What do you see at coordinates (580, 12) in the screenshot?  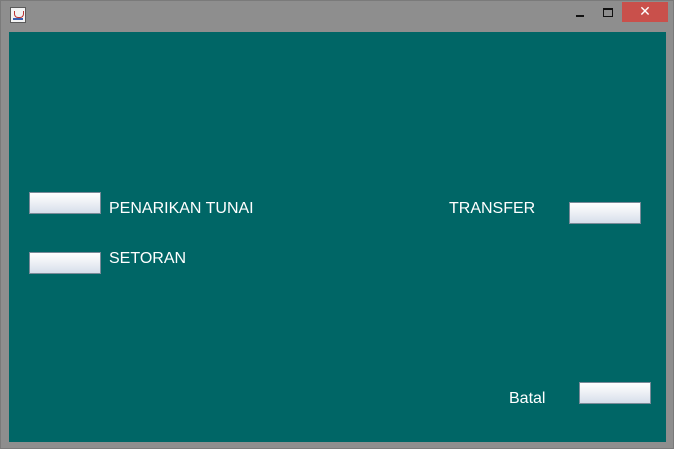 I see `minimize-button` at bounding box center [580, 12].